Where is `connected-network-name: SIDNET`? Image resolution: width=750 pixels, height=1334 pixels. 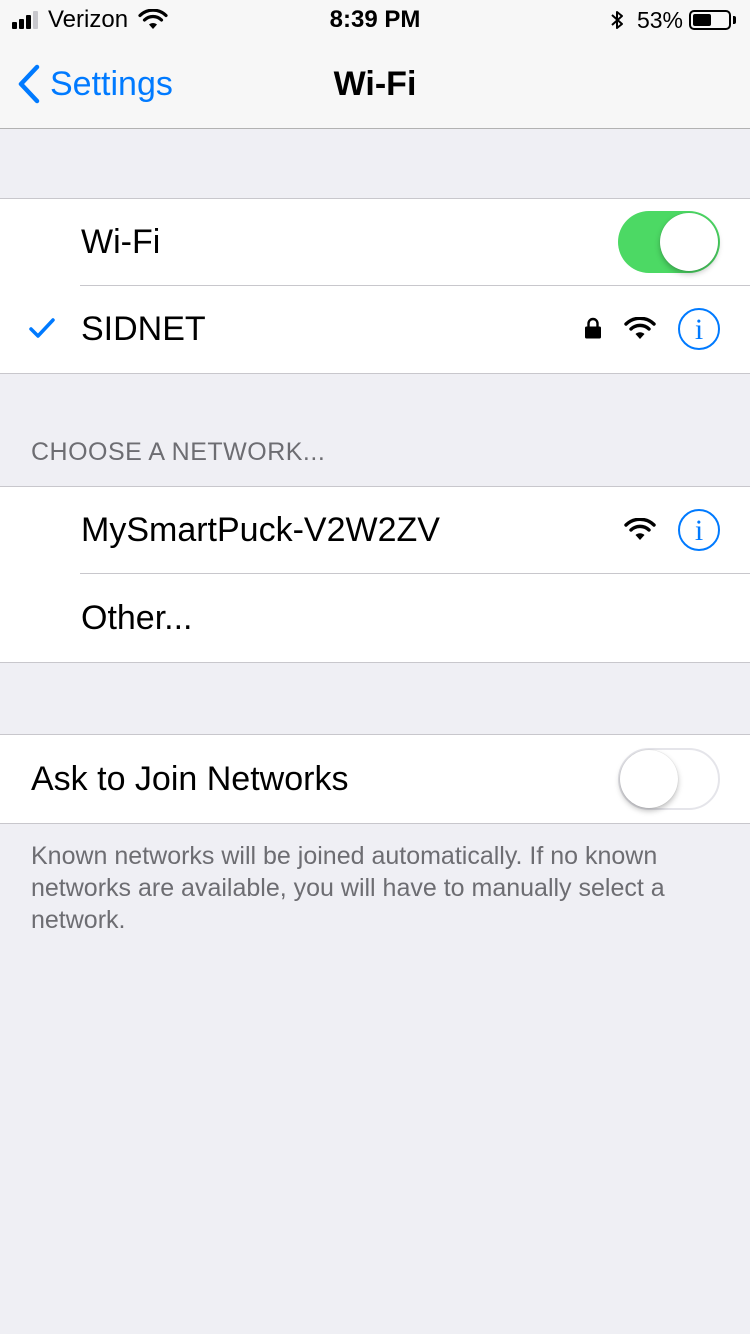
connected-network-name: SIDNET is located at coordinates (143, 329).